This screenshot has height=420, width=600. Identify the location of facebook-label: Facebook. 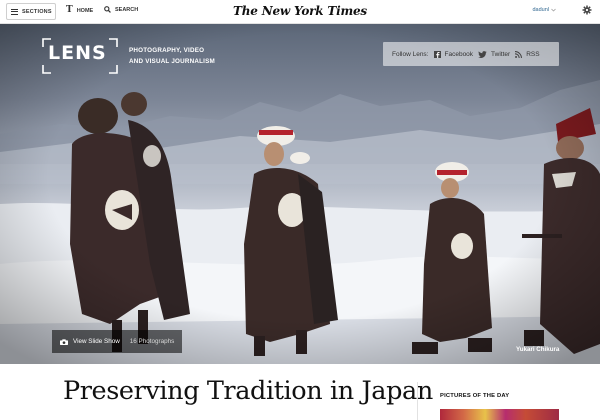
(459, 54).